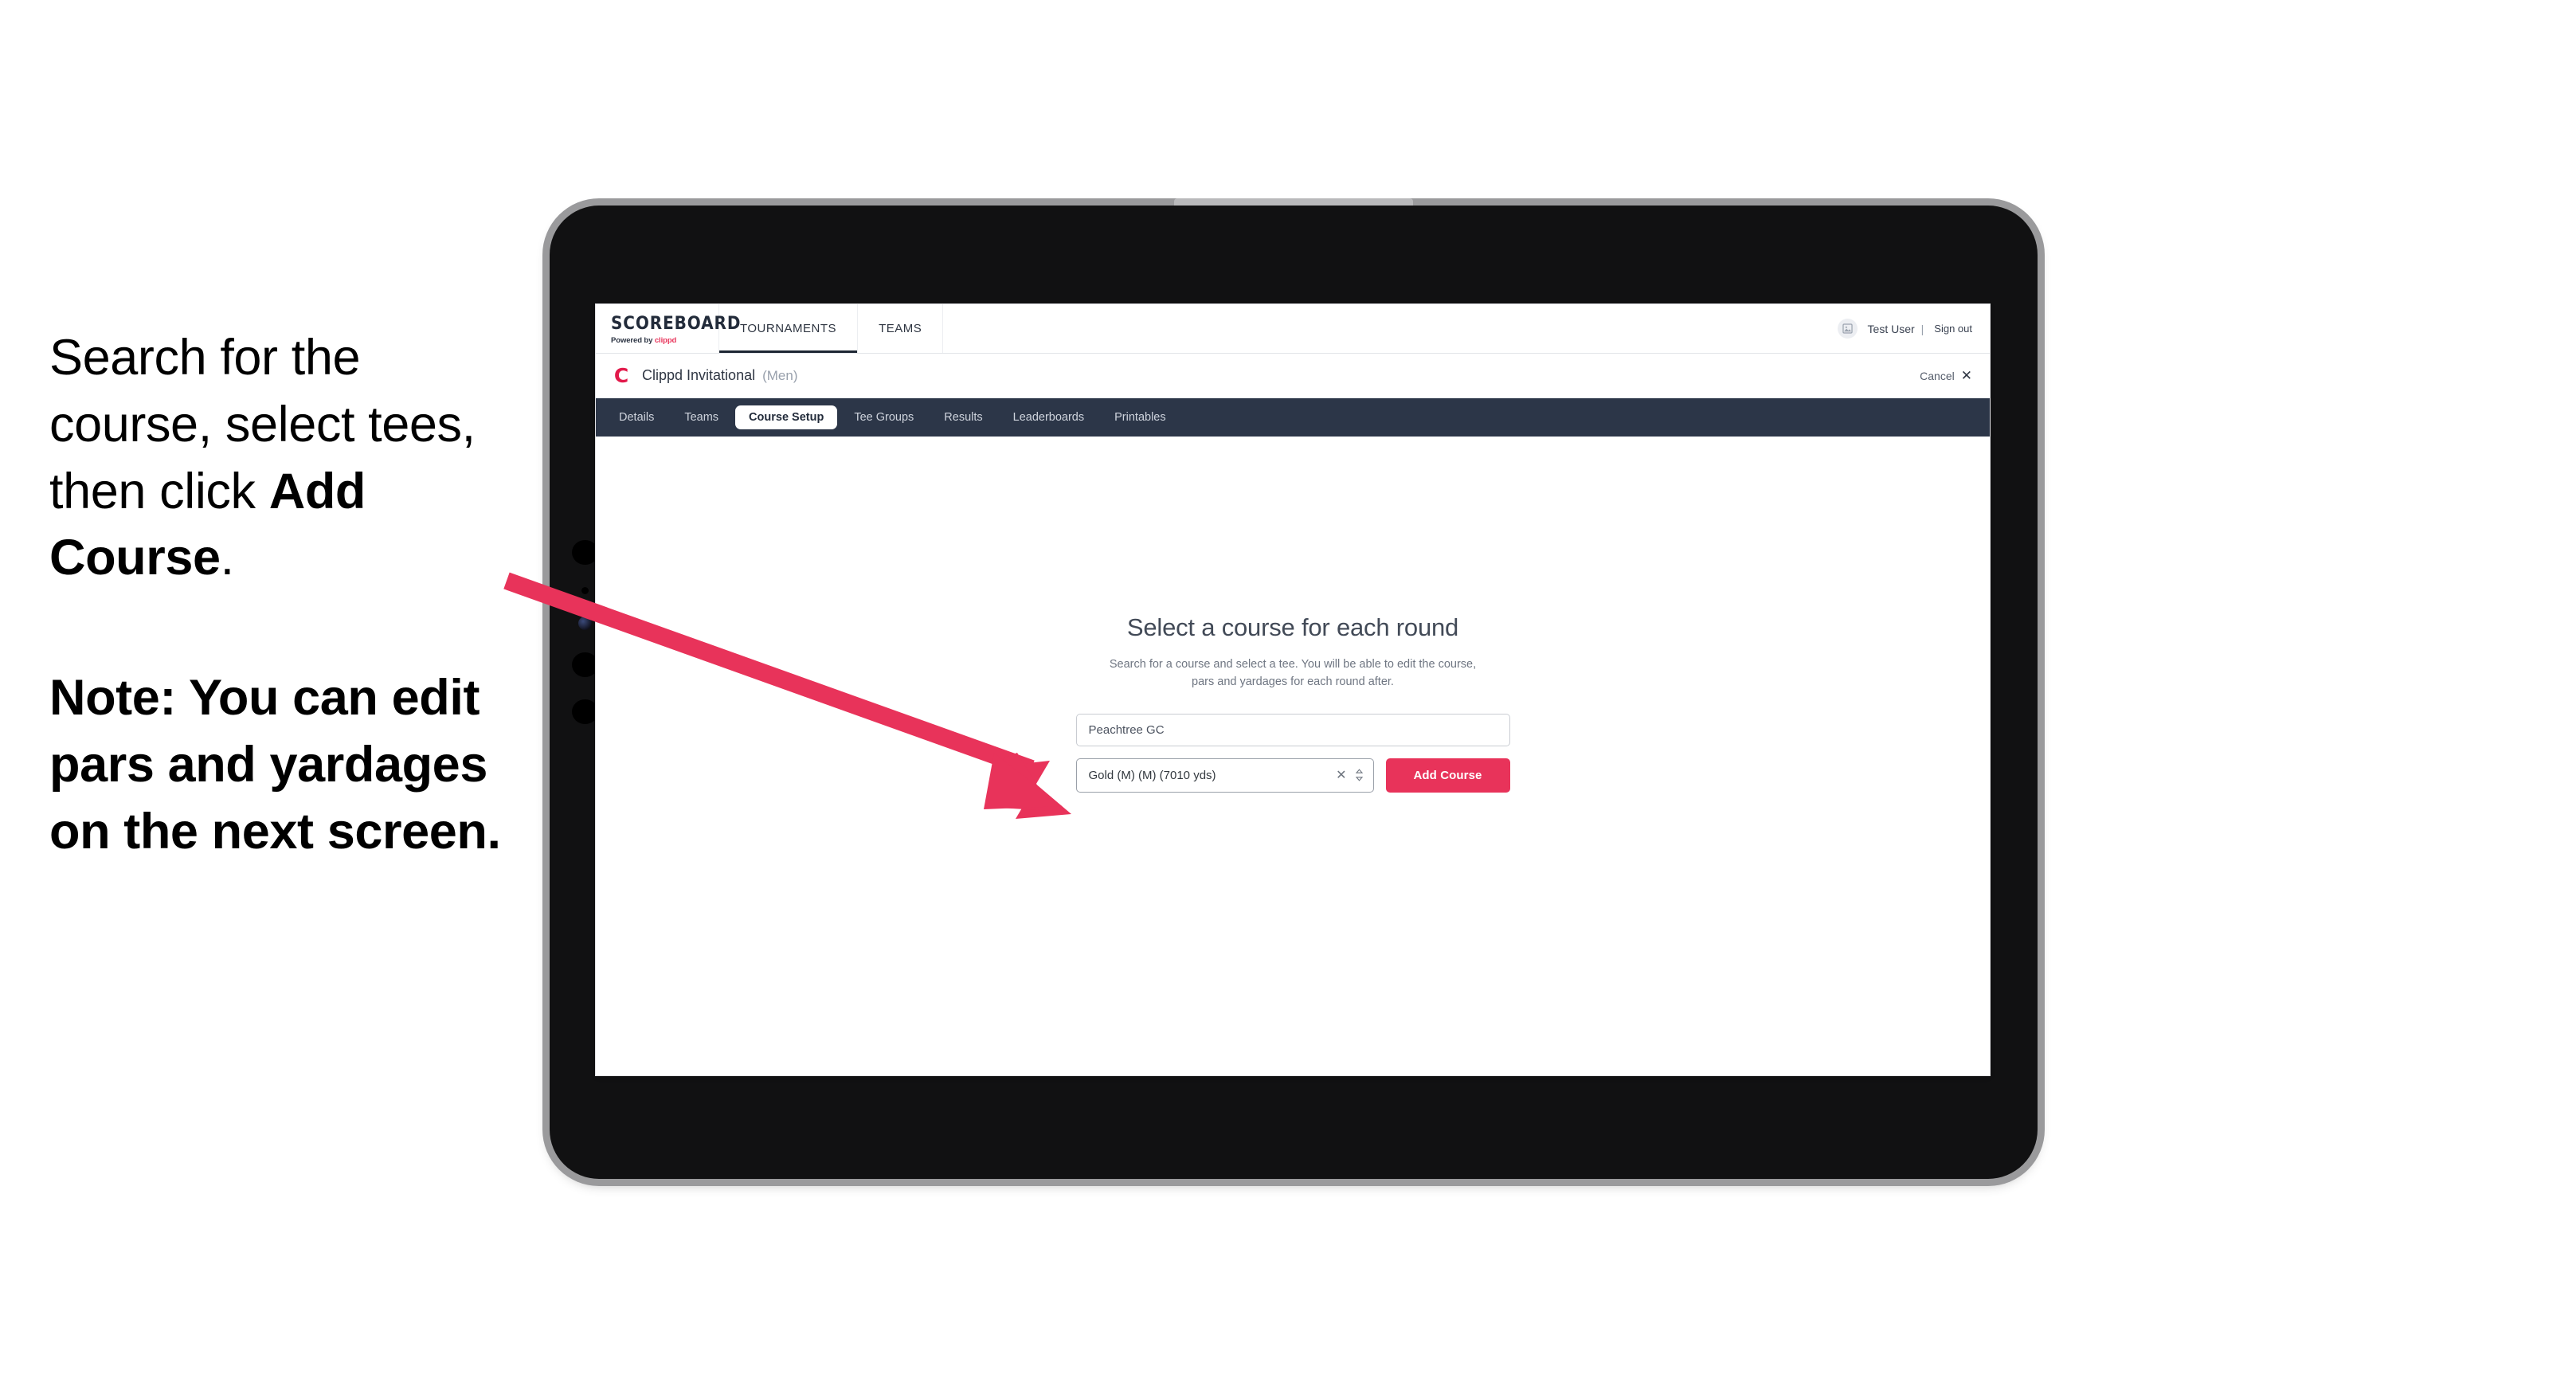 This screenshot has height=1386, width=2576. I want to click on powered-by-label: Powered by clippd, so click(664, 340).